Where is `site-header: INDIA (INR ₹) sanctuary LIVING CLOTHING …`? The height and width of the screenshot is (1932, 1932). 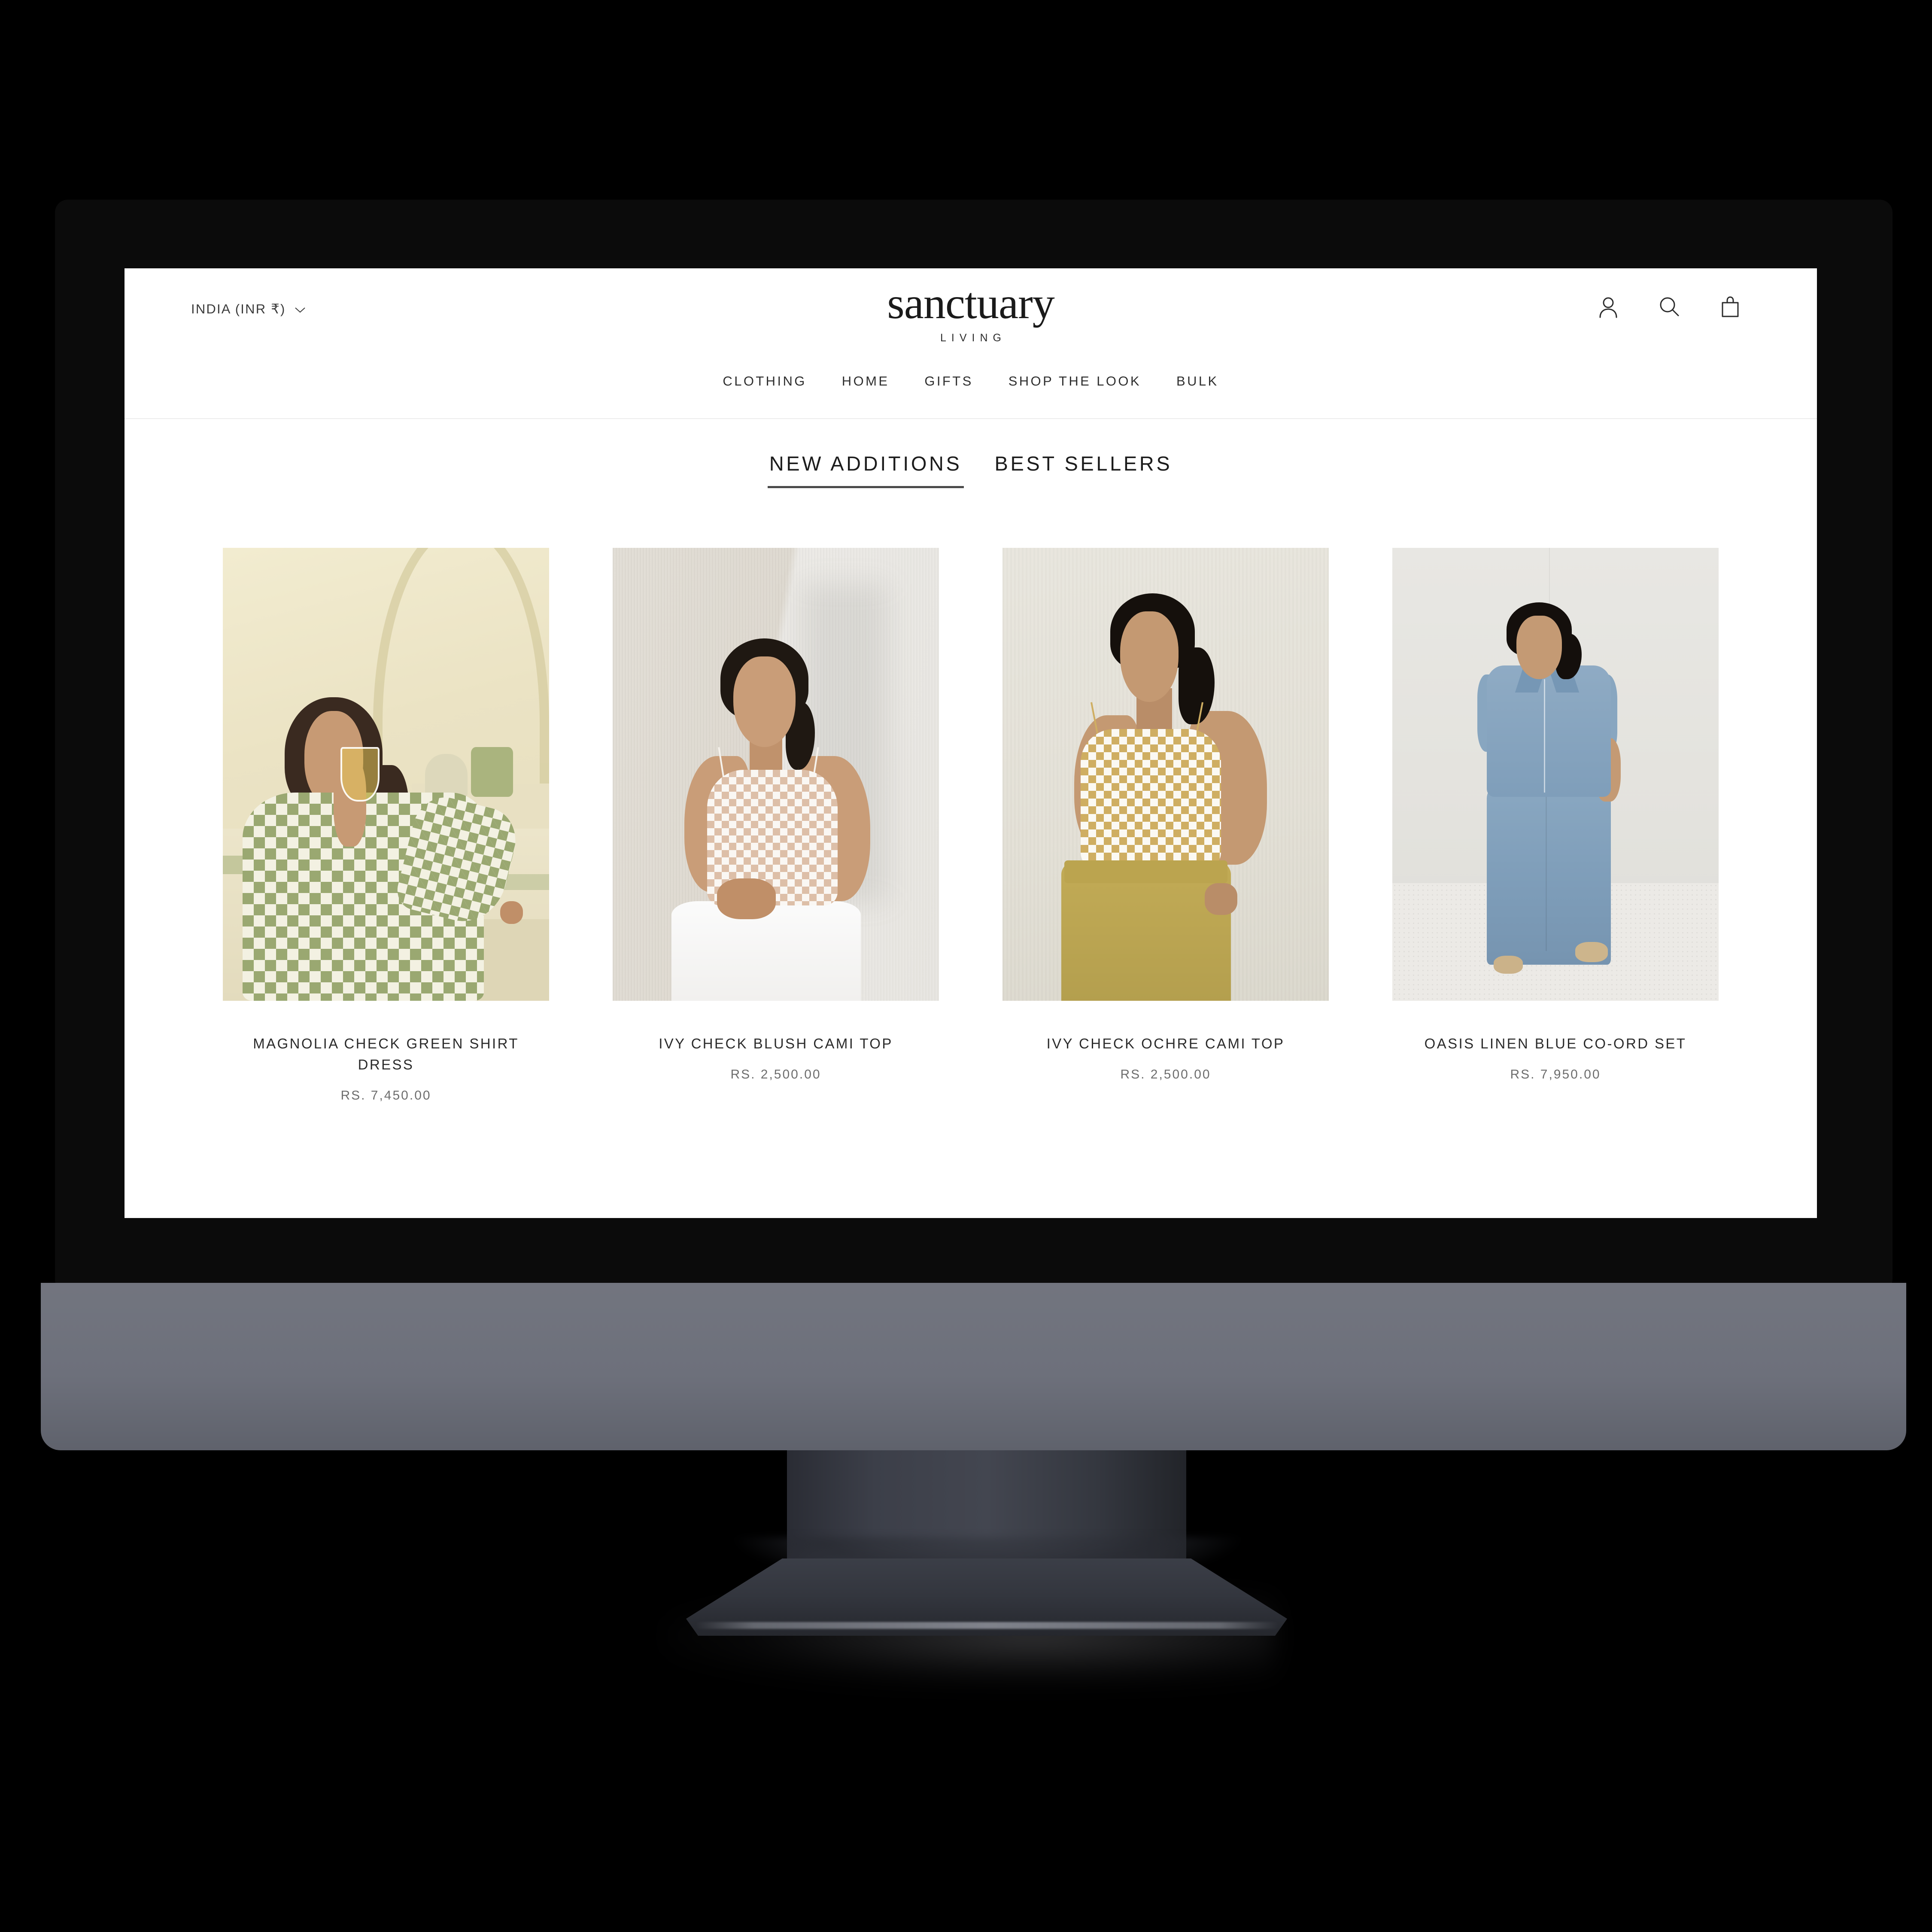 site-header: INDIA (INR ₹) sanctuary LIVING CLOTHING … is located at coordinates (971, 344).